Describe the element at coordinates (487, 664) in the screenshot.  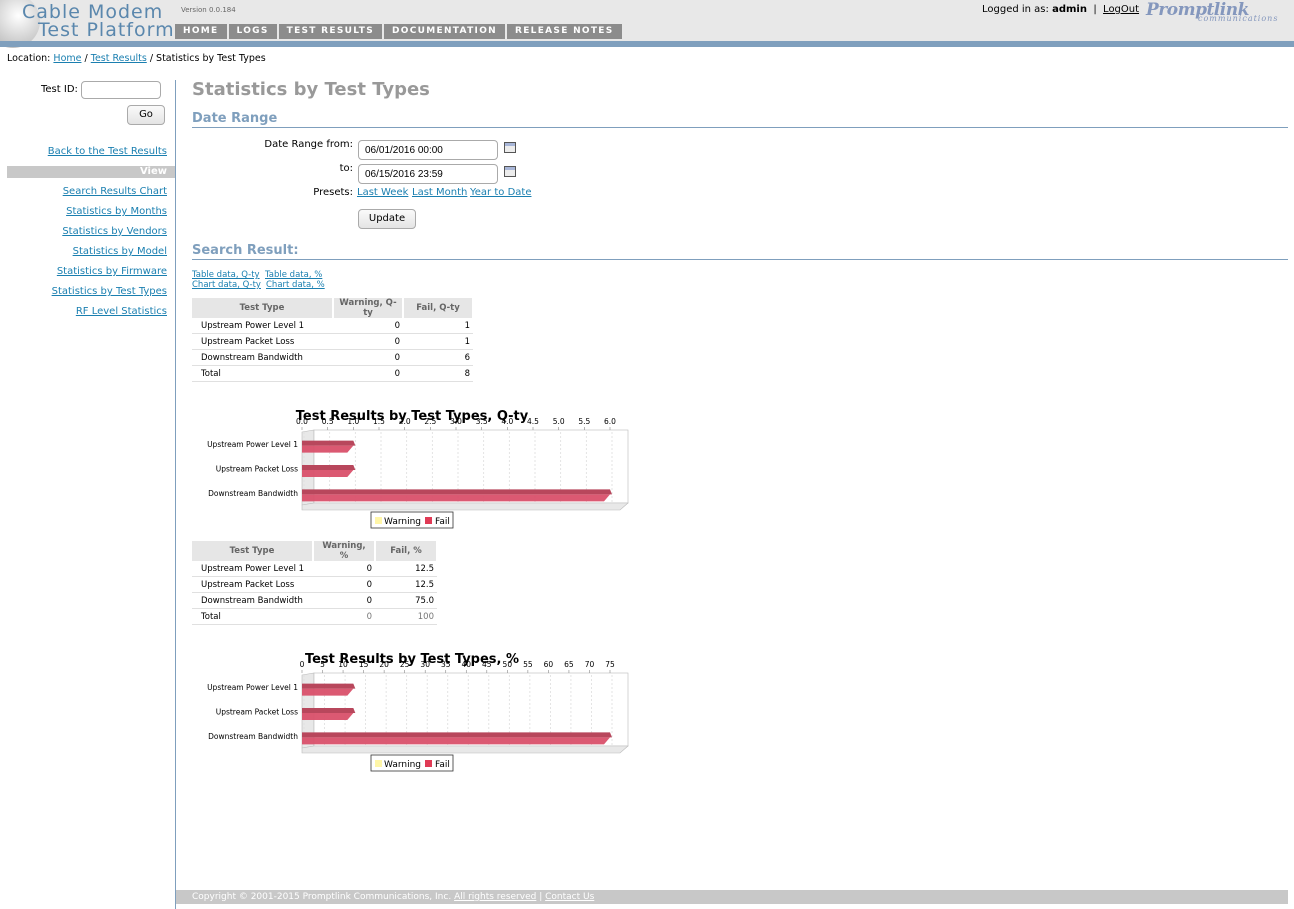
I see `chart-tick-label: 45` at that location.